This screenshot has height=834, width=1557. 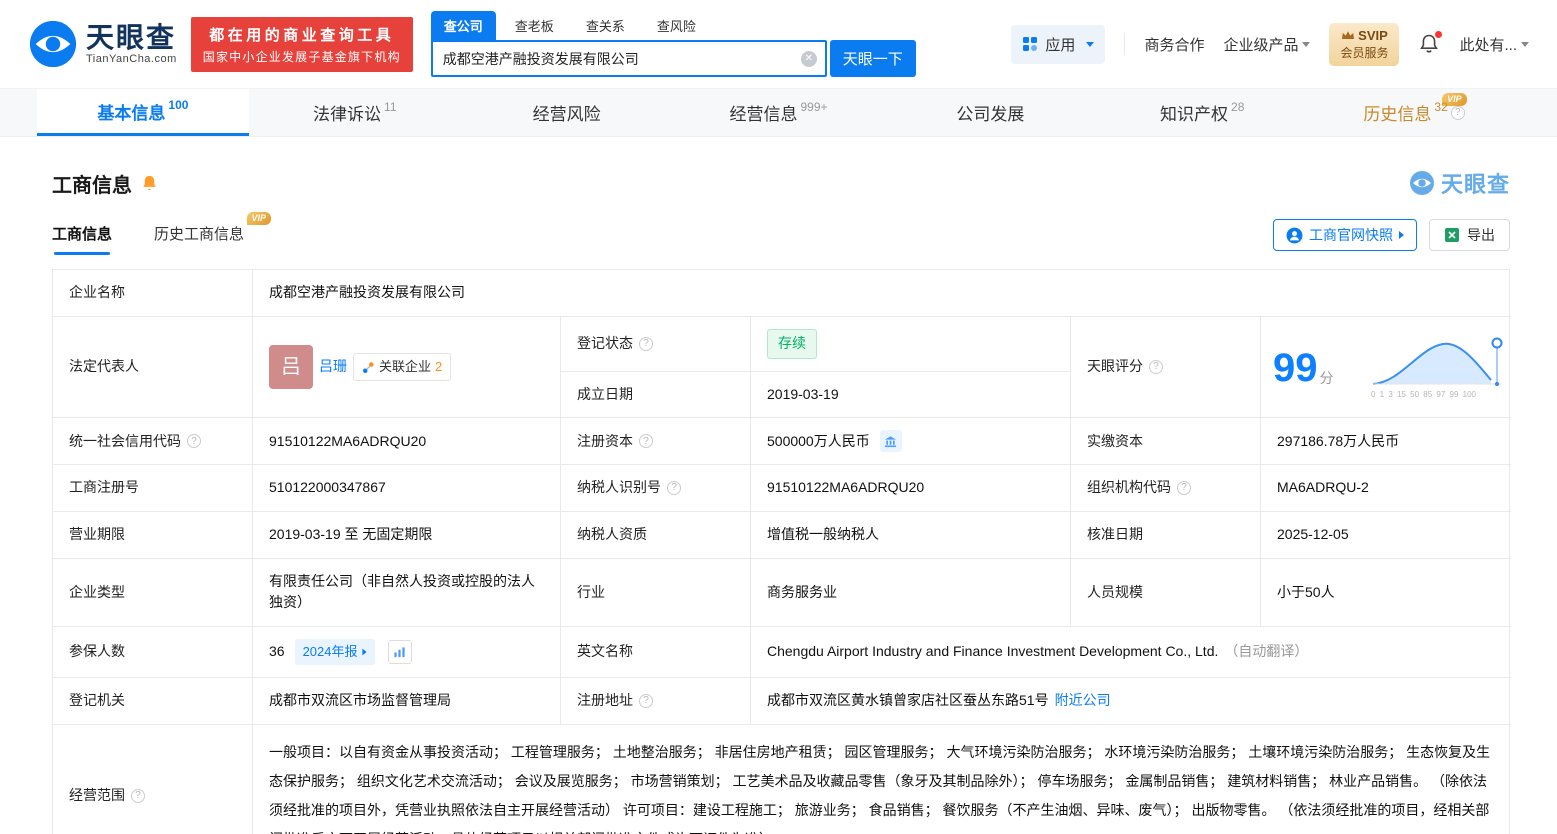 I want to click on insured-count-value: 36, so click(x=277, y=651).